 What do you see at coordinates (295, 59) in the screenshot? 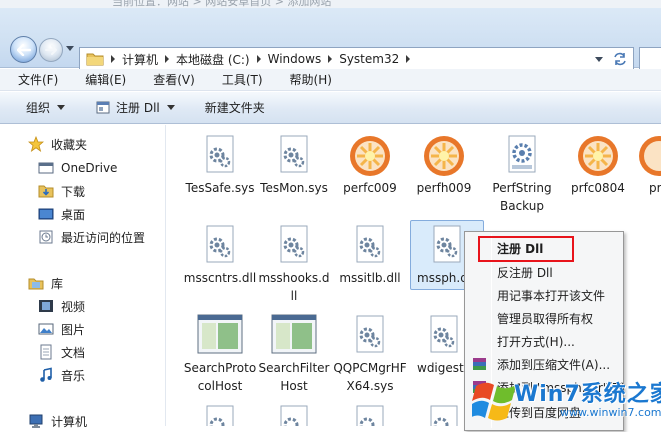
I see `breadcrumb-windows: Windows` at bounding box center [295, 59].